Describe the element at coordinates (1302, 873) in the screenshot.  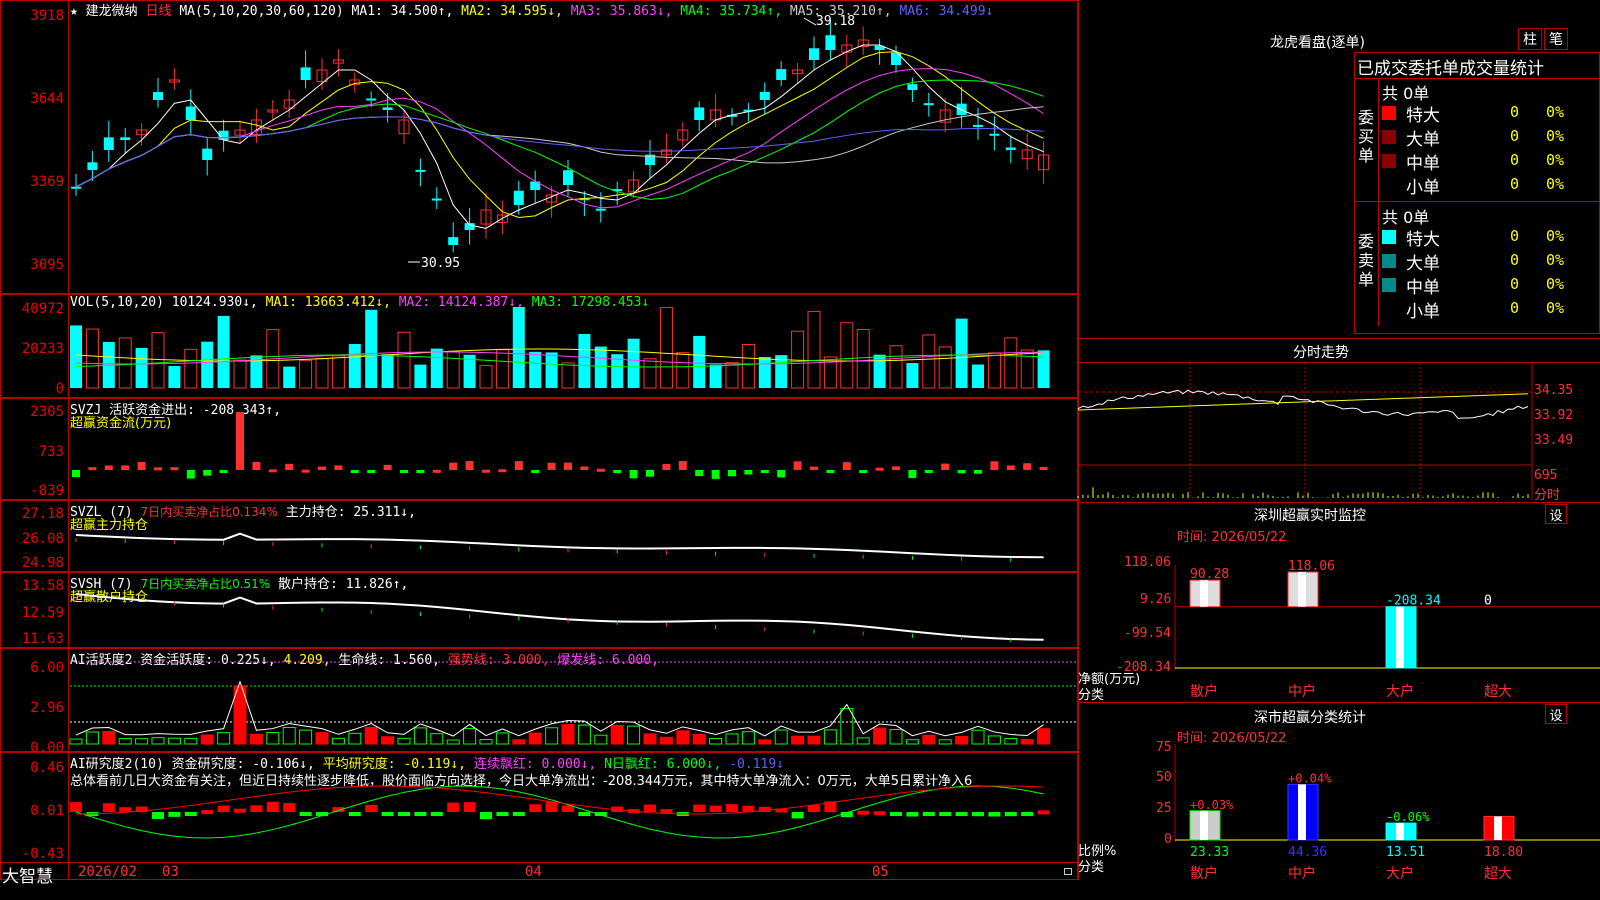
I see `classify-category-label: 中户` at that location.